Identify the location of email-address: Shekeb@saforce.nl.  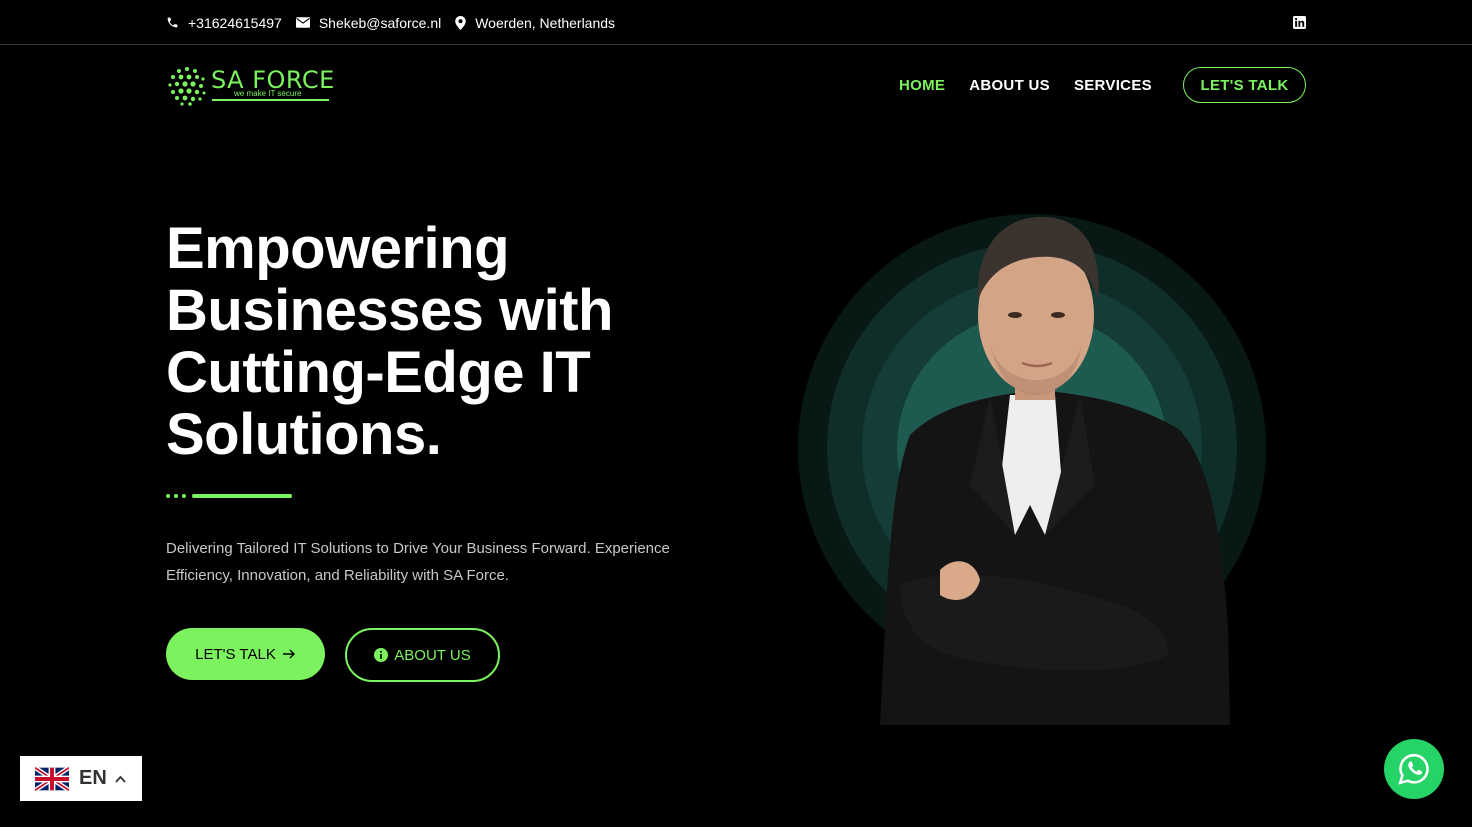
(380, 22).